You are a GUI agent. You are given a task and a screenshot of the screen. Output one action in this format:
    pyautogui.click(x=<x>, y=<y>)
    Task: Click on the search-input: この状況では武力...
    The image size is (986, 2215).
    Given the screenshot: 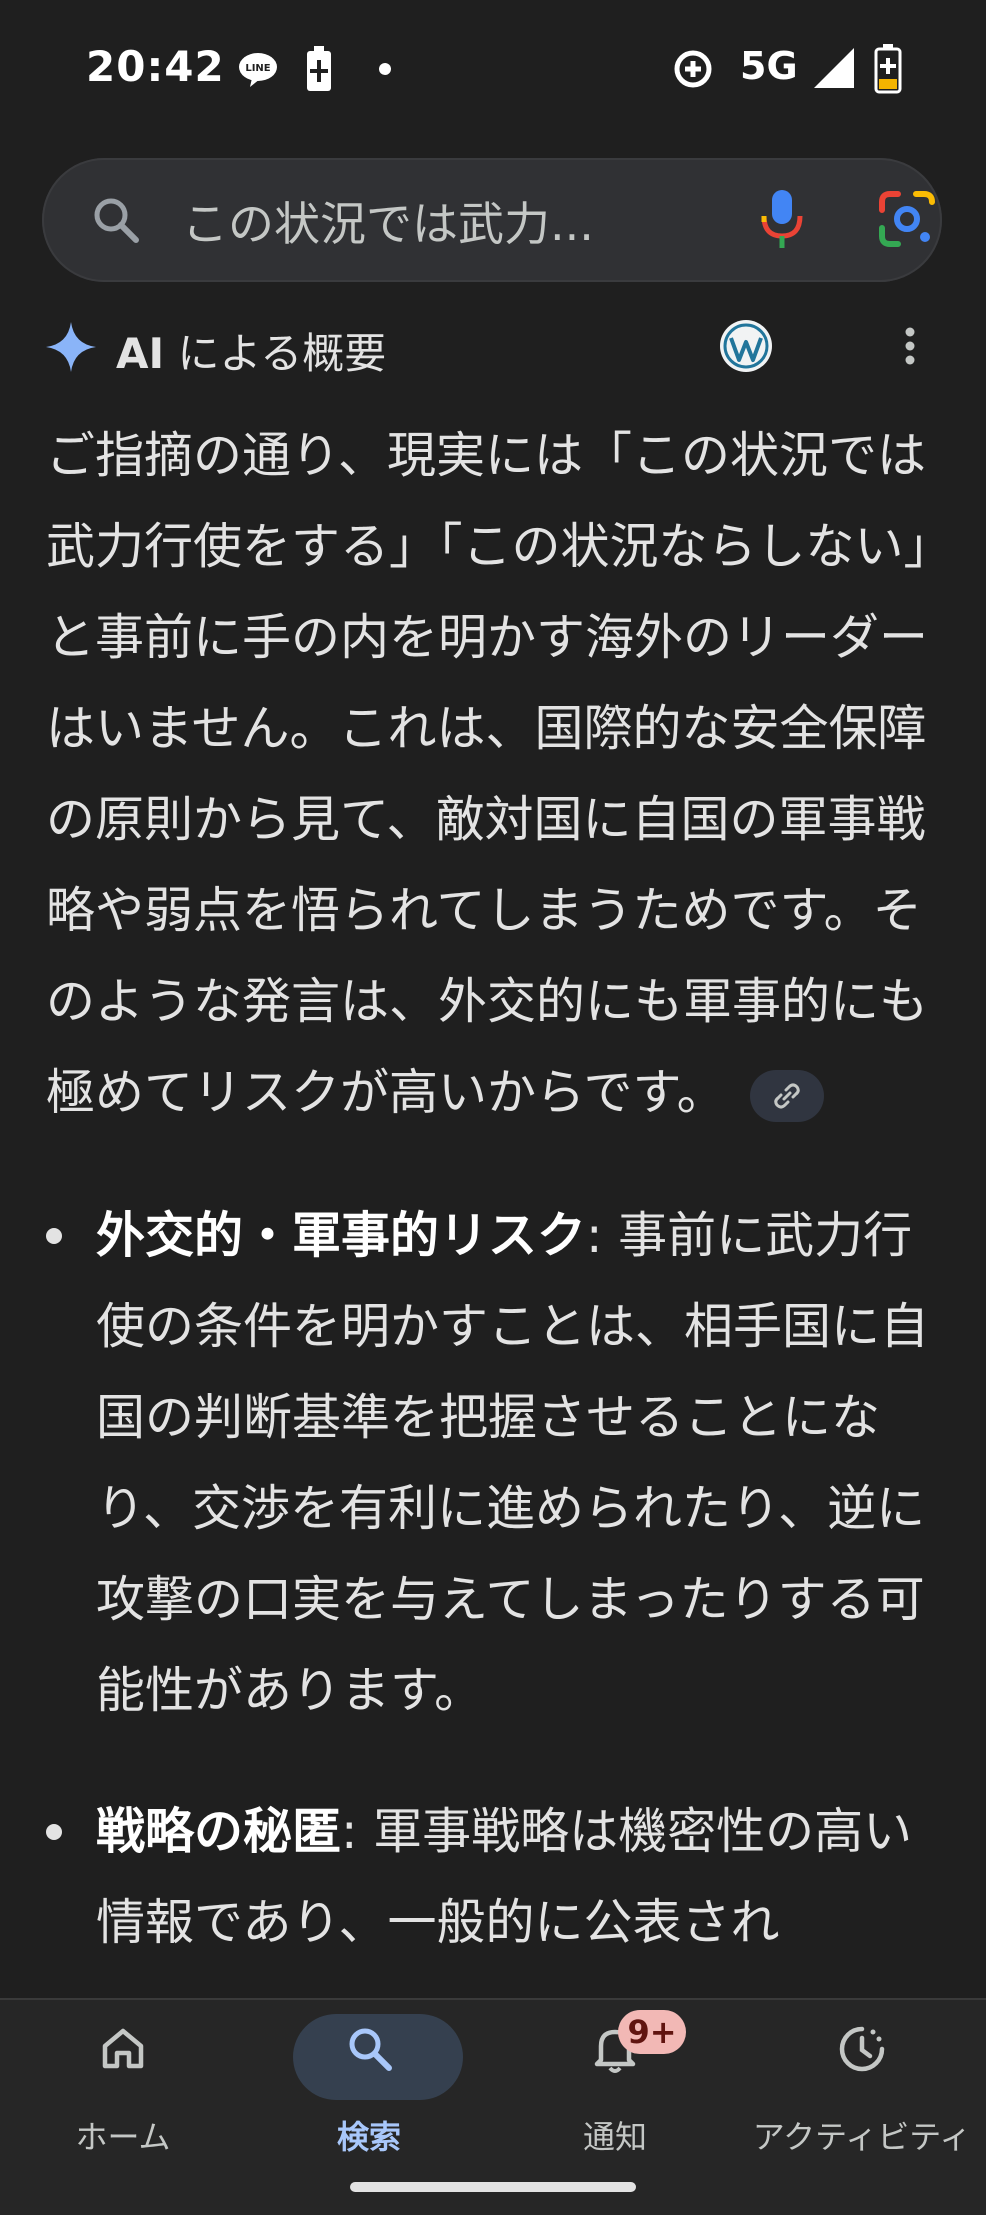 What is the action you would take?
    pyautogui.click(x=388, y=221)
    